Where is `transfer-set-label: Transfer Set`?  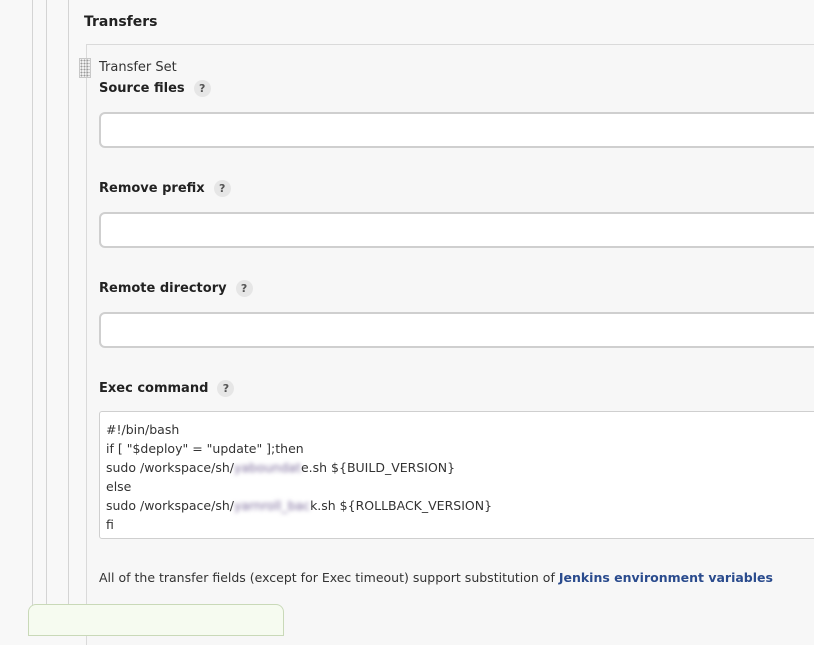
transfer-set-label: Transfer Set is located at coordinates (138, 67).